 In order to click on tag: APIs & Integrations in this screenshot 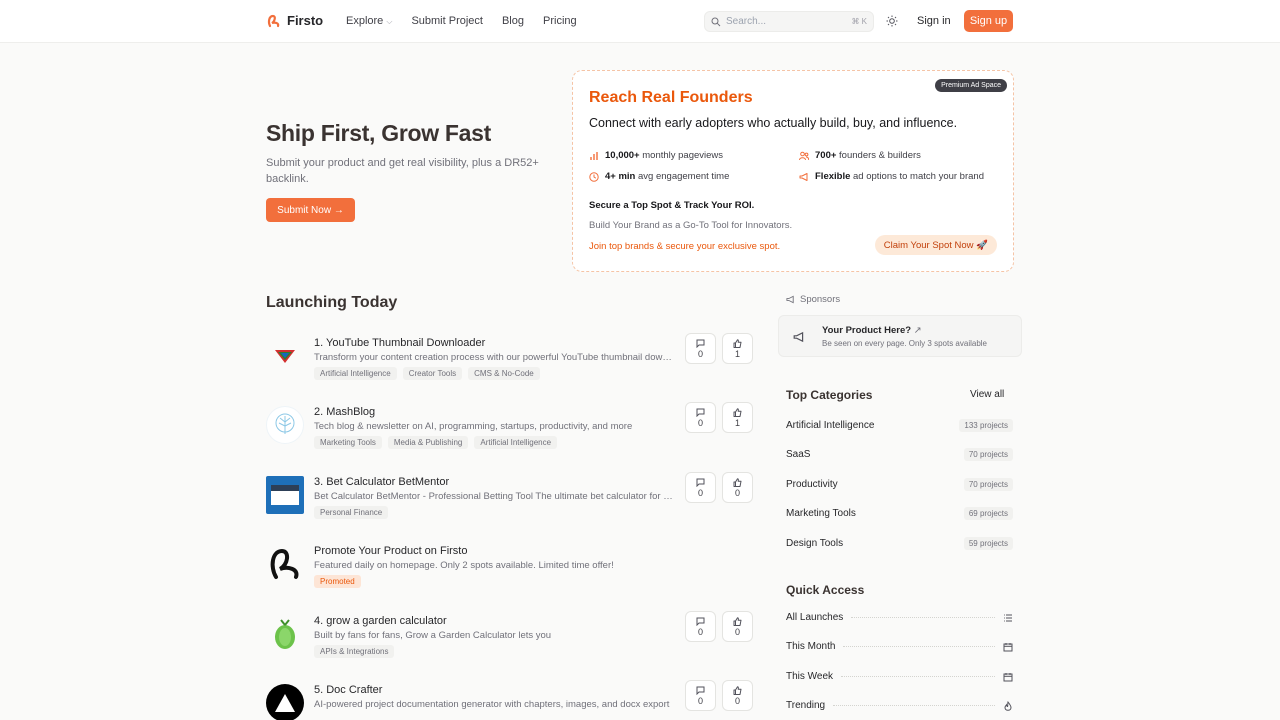, I will do `click(354, 651)`.